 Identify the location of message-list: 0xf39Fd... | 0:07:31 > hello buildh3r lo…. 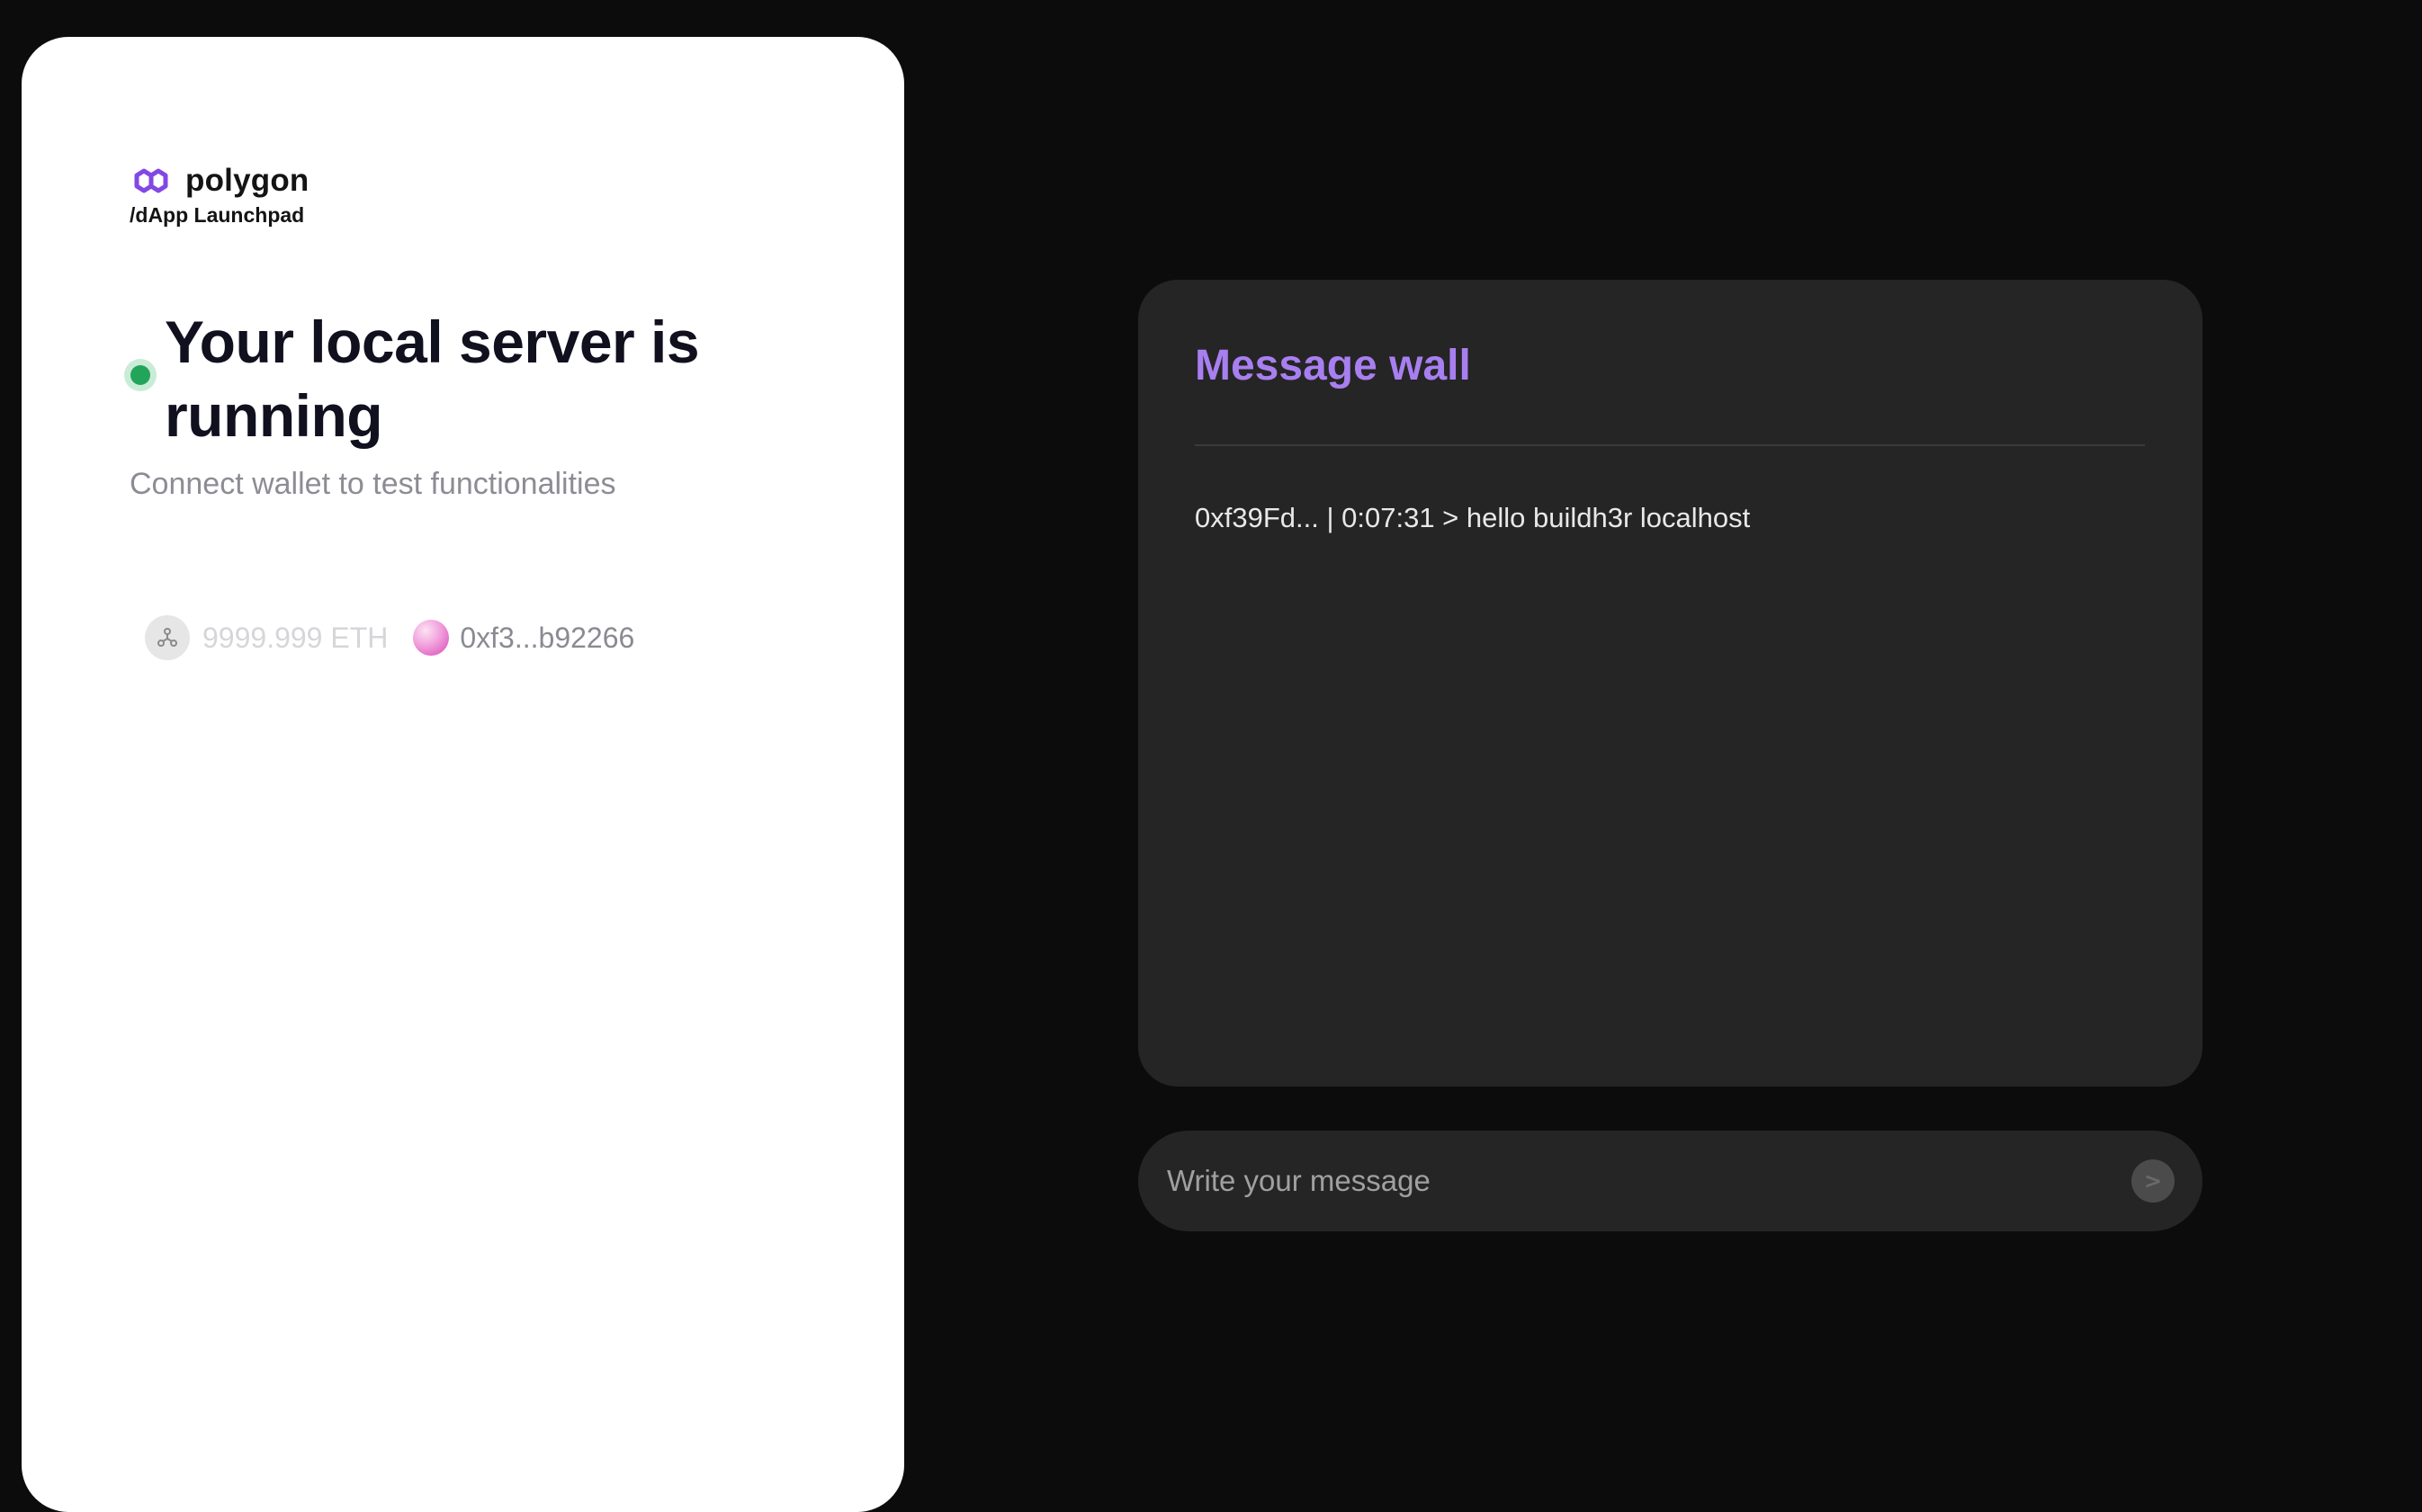
(1670, 518).